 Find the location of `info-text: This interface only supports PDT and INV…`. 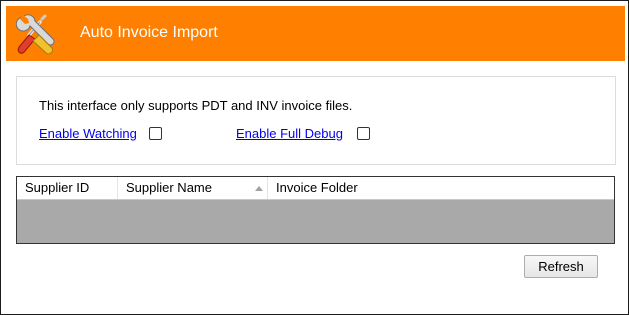

info-text: This interface only supports PDT and INV… is located at coordinates (196, 105).